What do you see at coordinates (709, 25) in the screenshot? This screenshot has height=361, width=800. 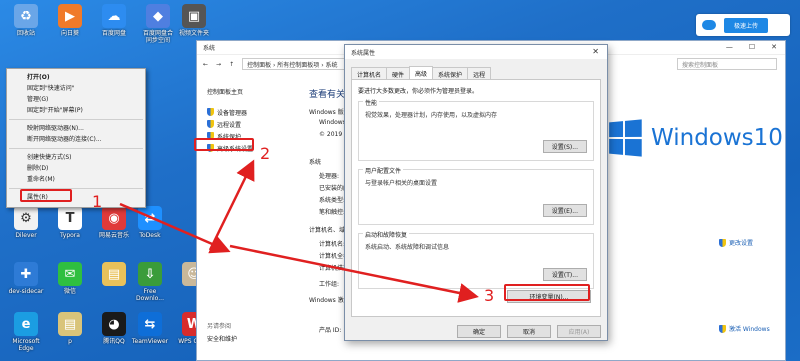 I see `cloud-icon` at bounding box center [709, 25].